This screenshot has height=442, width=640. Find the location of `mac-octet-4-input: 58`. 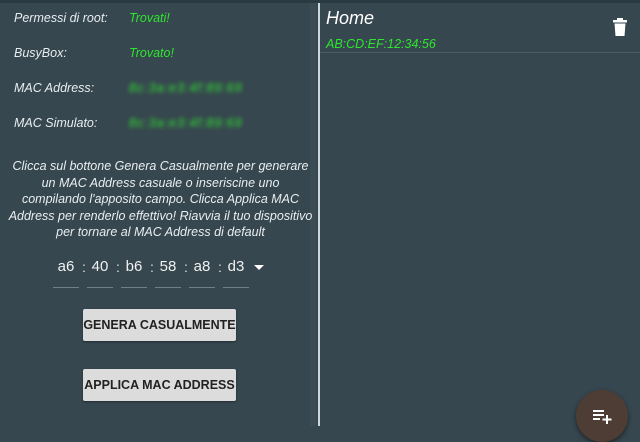

mac-octet-4-input: 58 is located at coordinates (168, 266).